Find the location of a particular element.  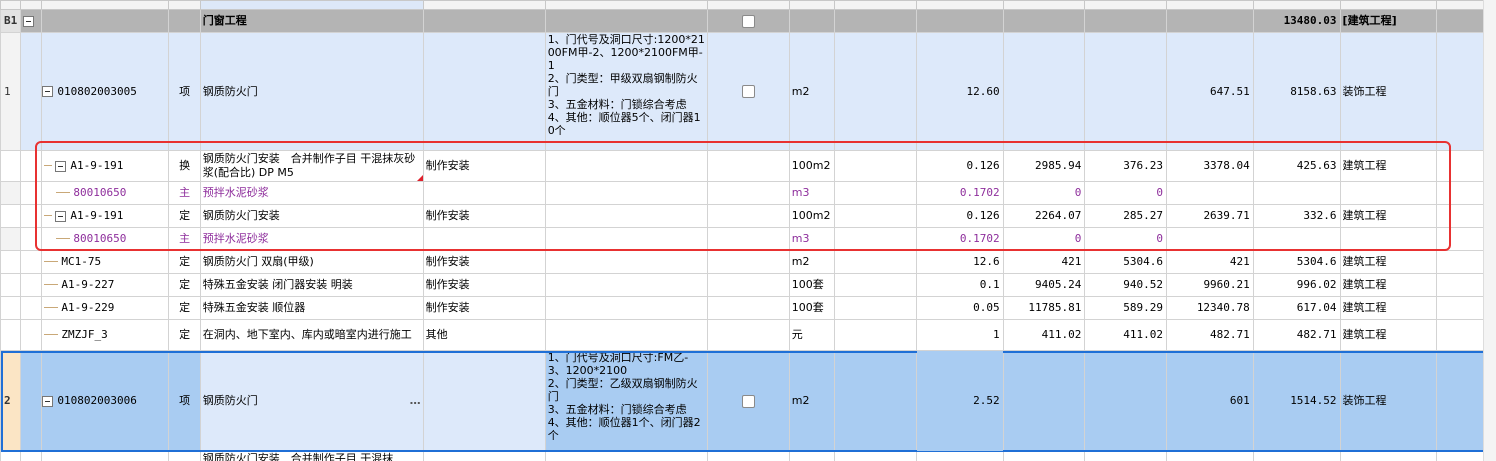

unit-price-cell: 2985.94 is located at coordinates (1044, 166).